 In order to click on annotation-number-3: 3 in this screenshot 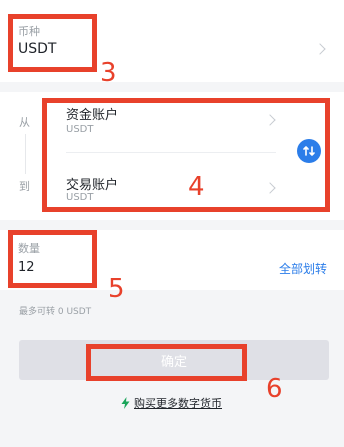, I will do `click(108, 73)`.